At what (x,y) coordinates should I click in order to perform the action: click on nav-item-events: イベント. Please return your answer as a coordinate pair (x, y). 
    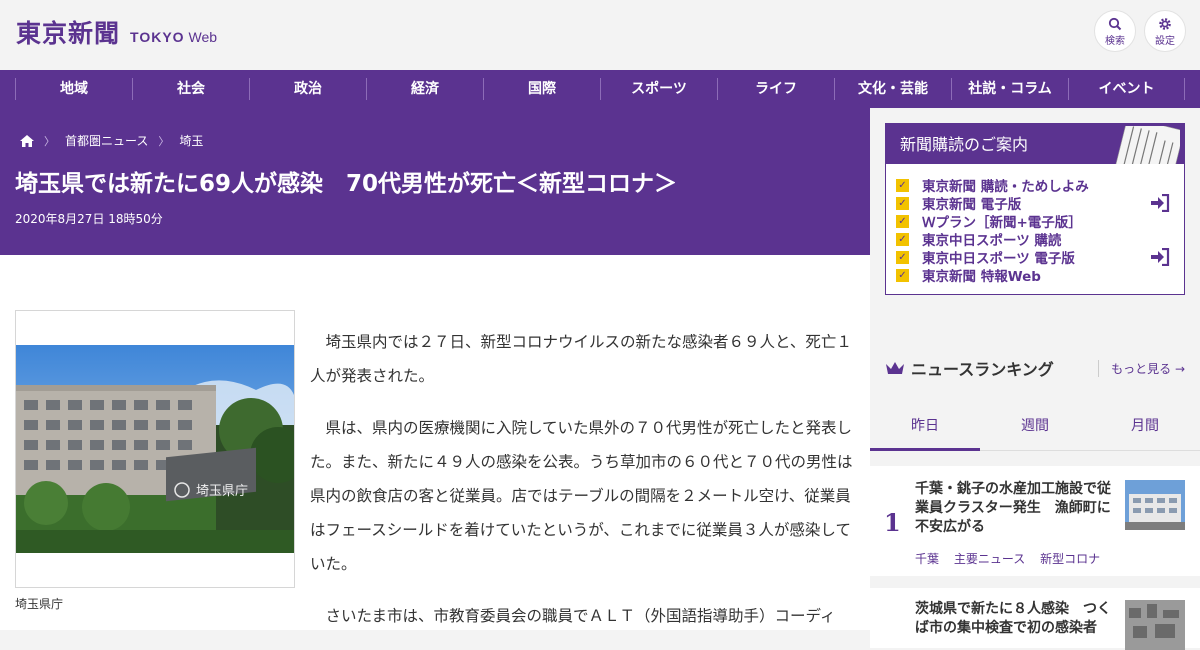
    Looking at the image, I should click on (1126, 89).